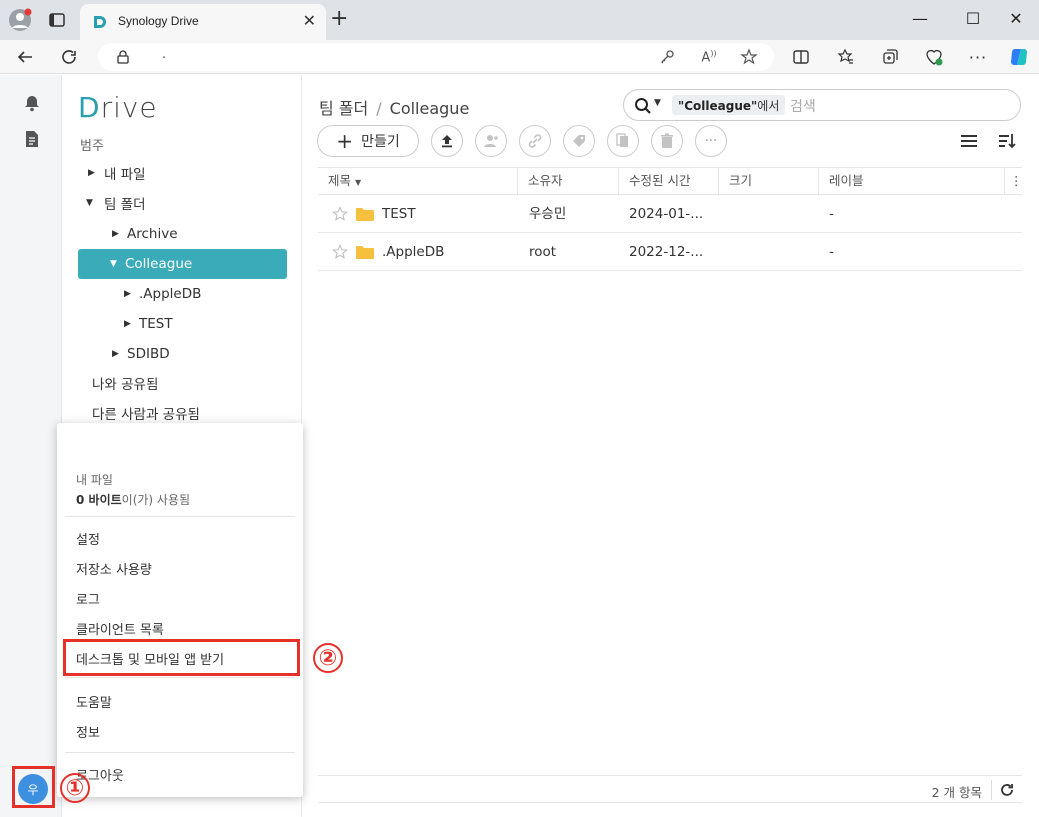 This screenshot has height=817, width=1039. Describe the element at coordinates (339, 18) in the screenshot. I see `new-tab-icon: +` at that location.